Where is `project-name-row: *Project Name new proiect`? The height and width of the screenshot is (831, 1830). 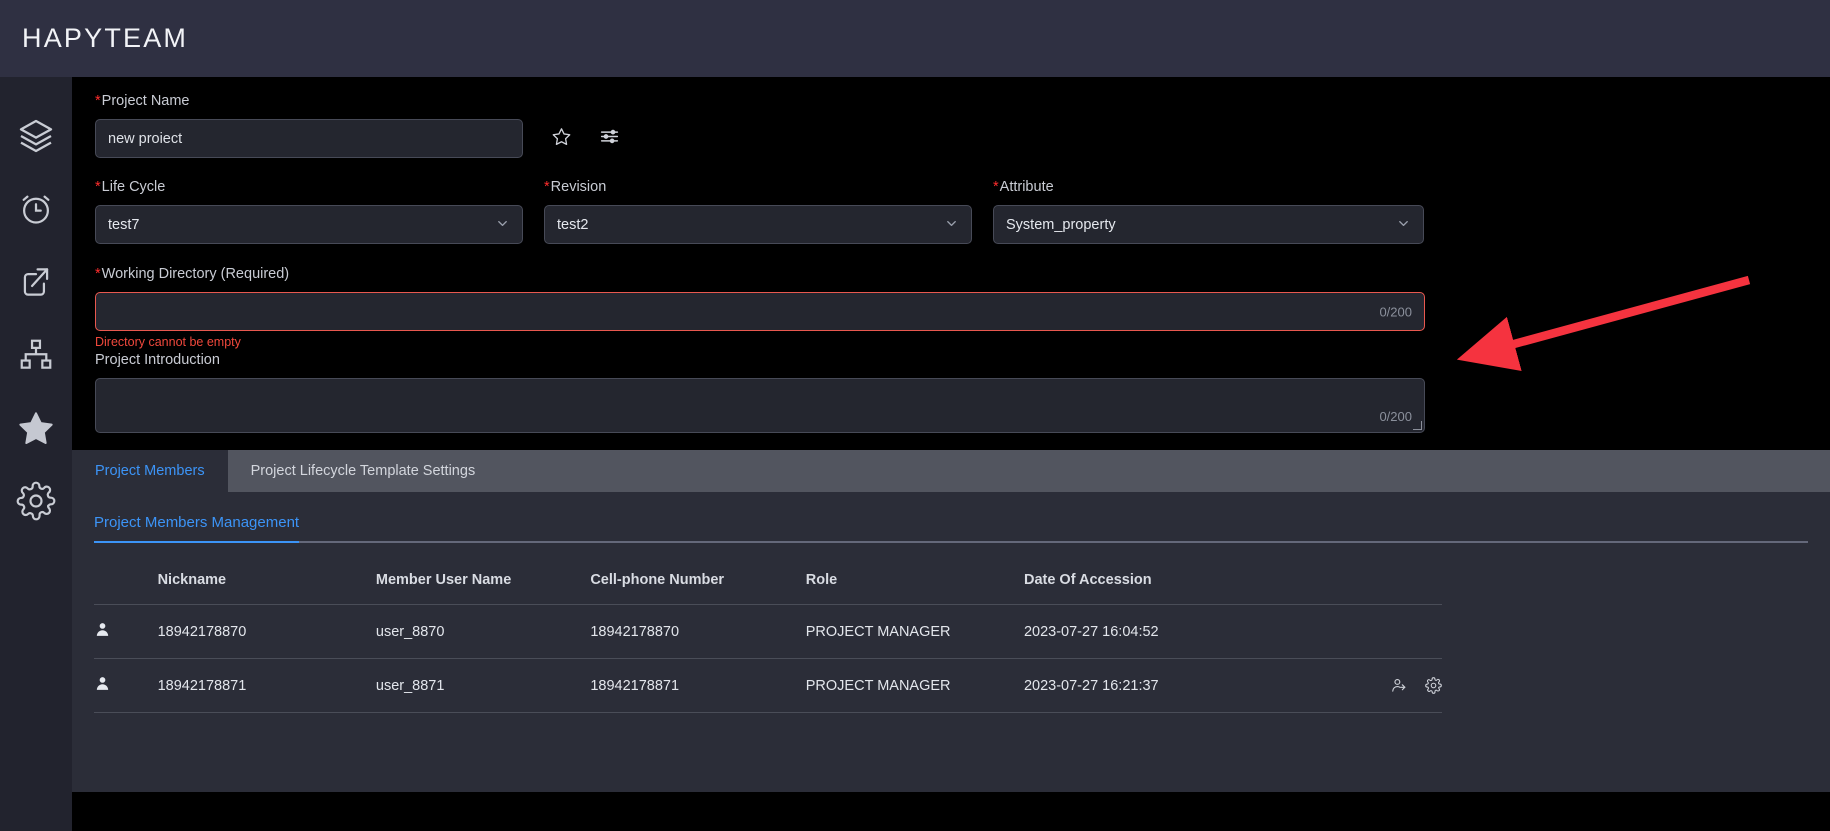
project-name-row: *Project Name new proiect is located at coordinates (962, 124).